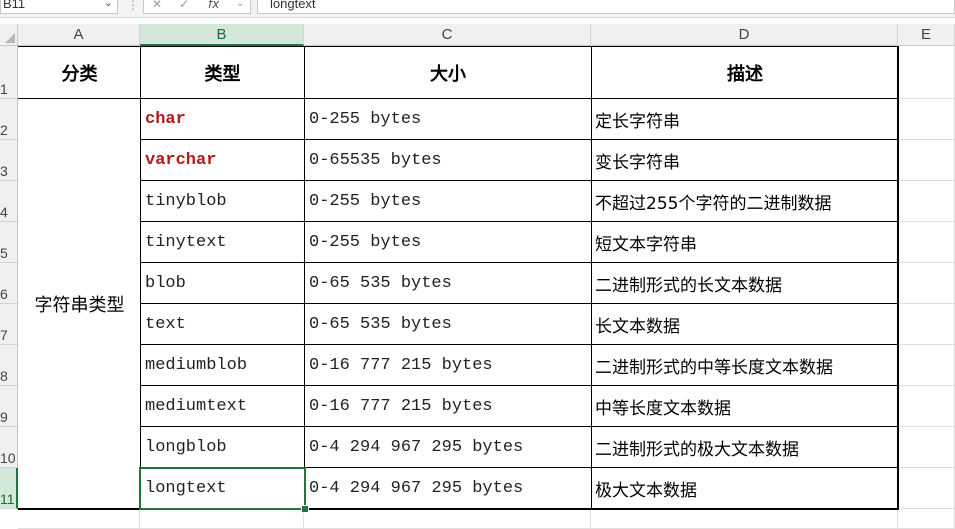  Describe the element at coordinates (222, 201) in the screenshot. I see `type-cell: tinyblob` at that location.